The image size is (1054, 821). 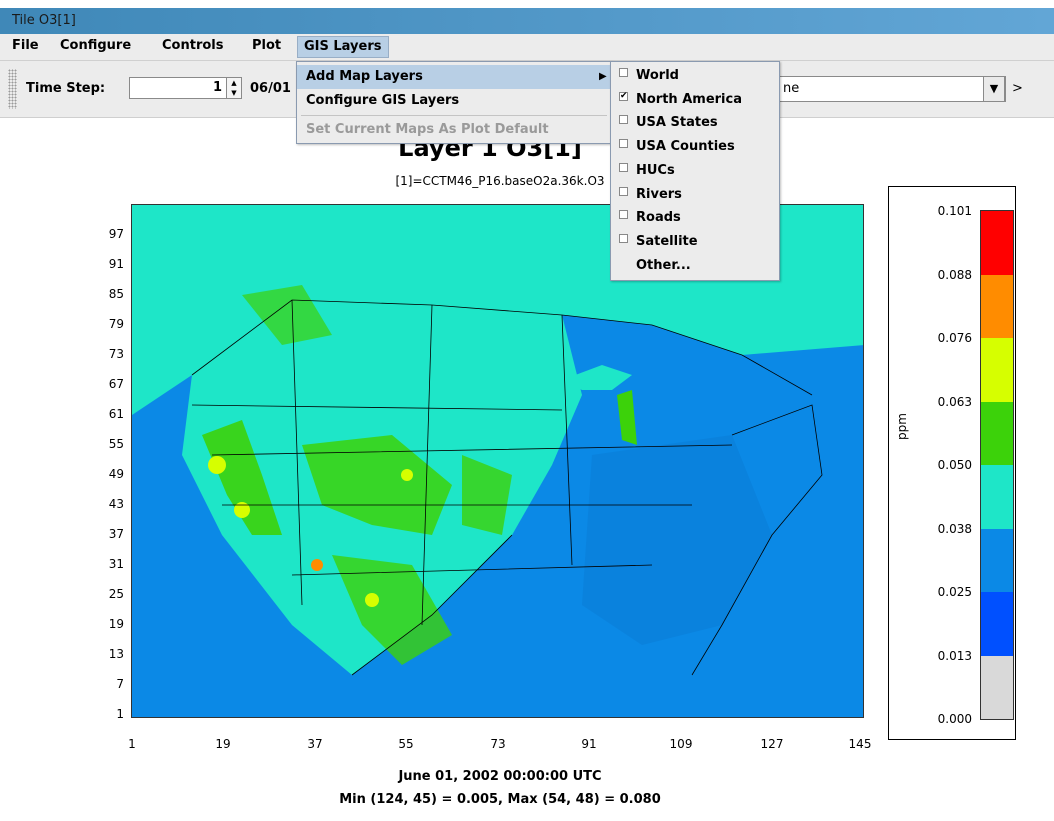 What do you see at coordinates (120, 714) in the screenshot?
I see `y-tick: 1` at bounding box center [120, 714].